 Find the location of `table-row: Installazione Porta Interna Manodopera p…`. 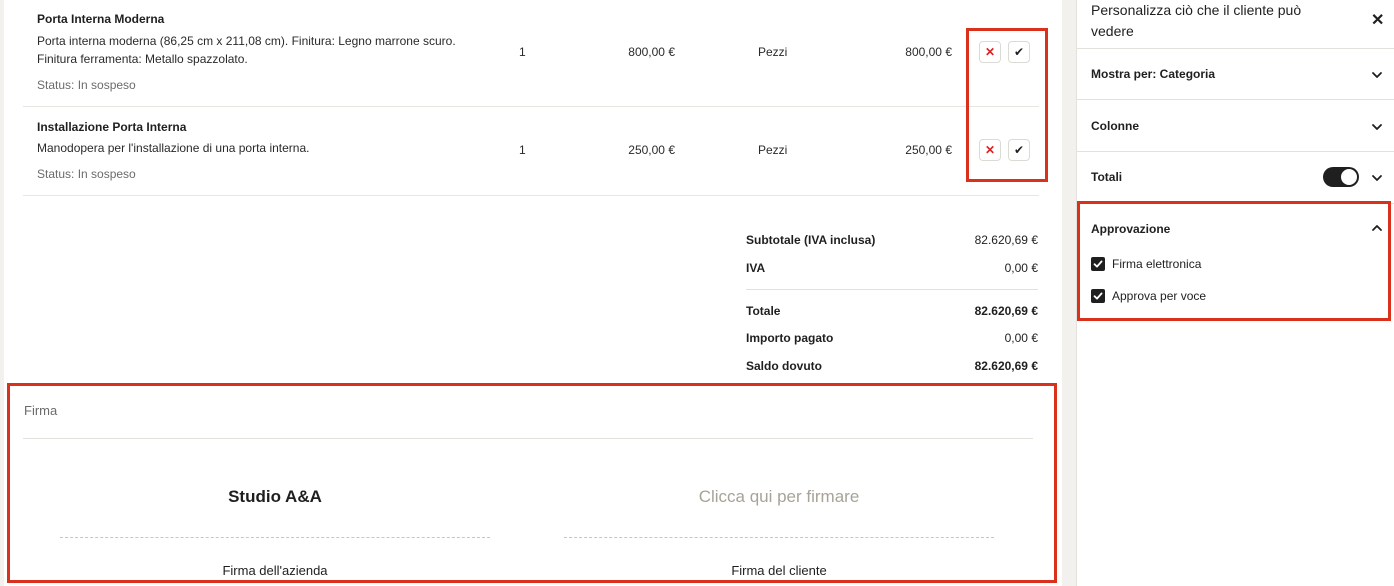

table-row: Installazione Porta Interna Manodopera p… is located at coordinates (531, 151).